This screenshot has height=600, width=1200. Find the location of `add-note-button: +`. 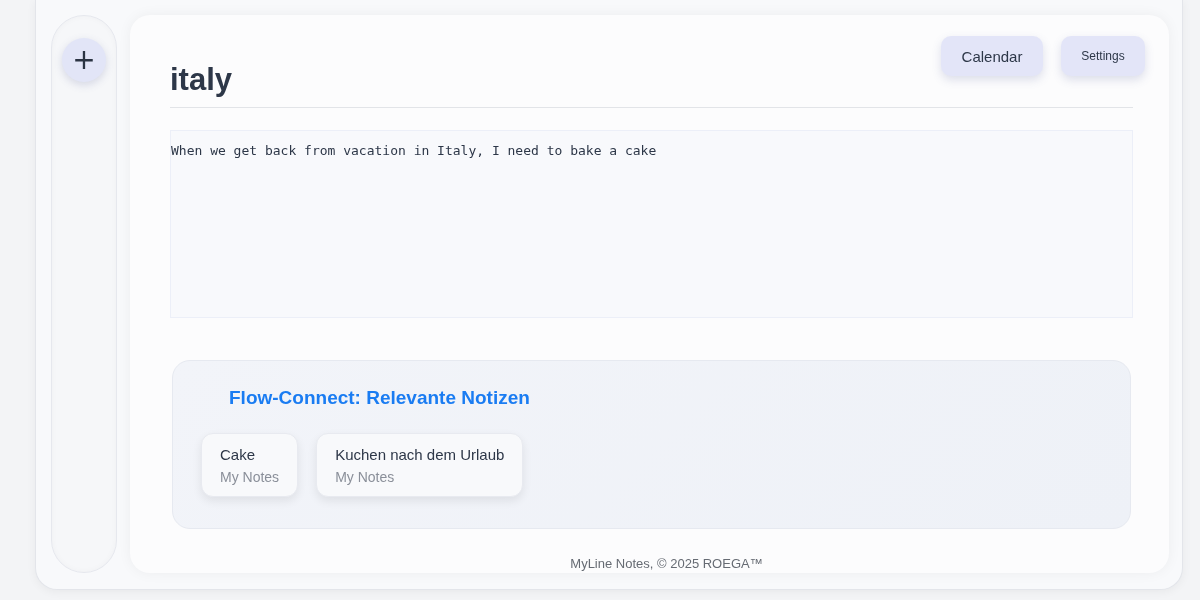

add-note-button: + is located at coordinates (84, 60).